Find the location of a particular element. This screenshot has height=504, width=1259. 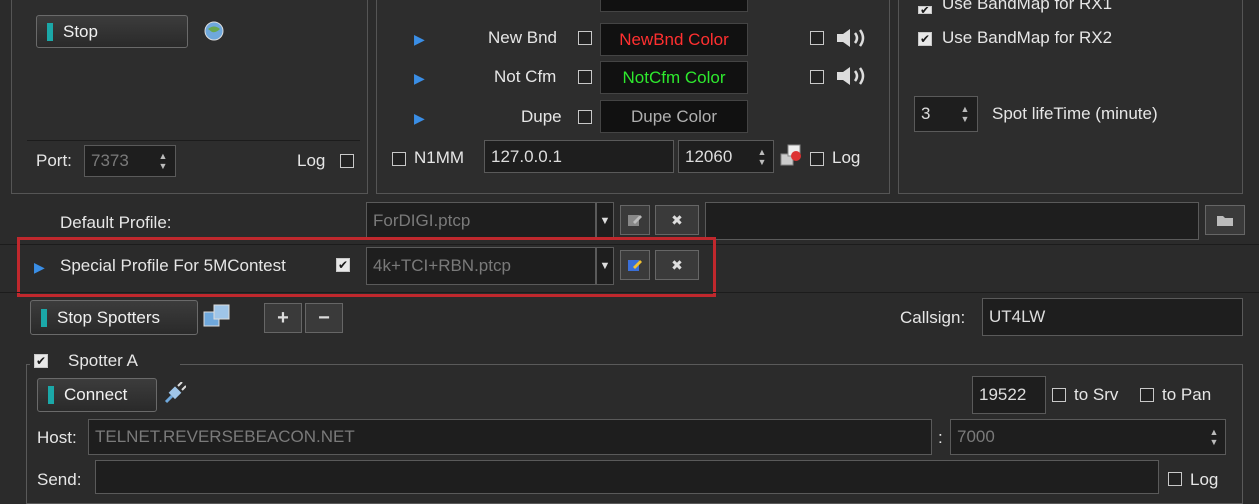

notcfm-label: Not Cfm is located at coordinates (525, 76).